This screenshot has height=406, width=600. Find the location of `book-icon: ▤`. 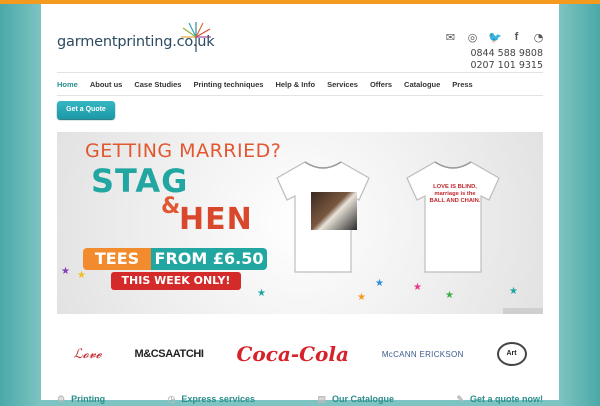

book-icon: ▤ is located at coordinates (321, 398).